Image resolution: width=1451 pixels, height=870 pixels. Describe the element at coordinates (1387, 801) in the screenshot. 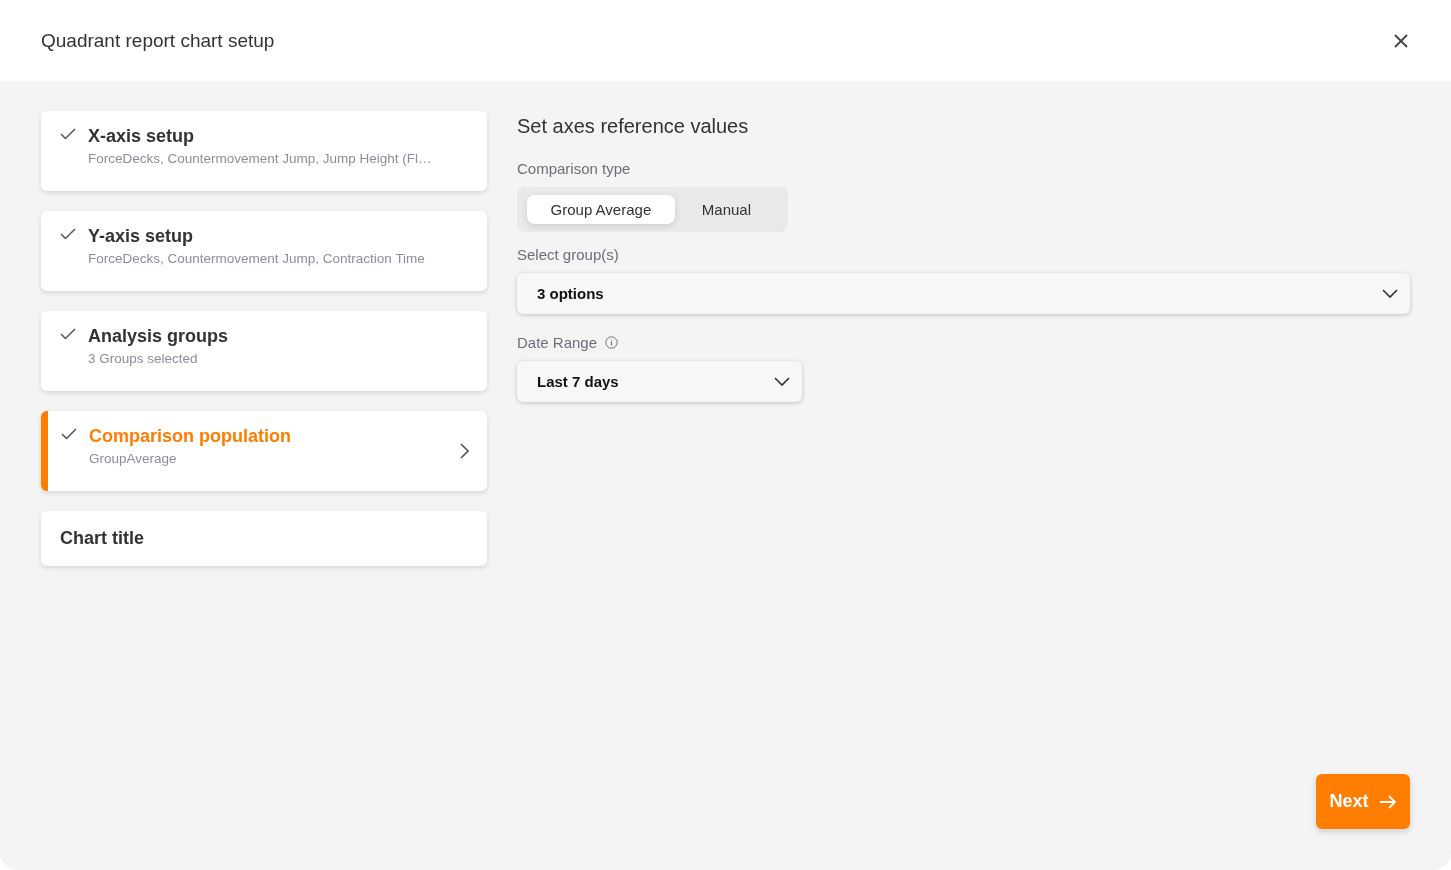

I see `arrow-right-icon` at that location.